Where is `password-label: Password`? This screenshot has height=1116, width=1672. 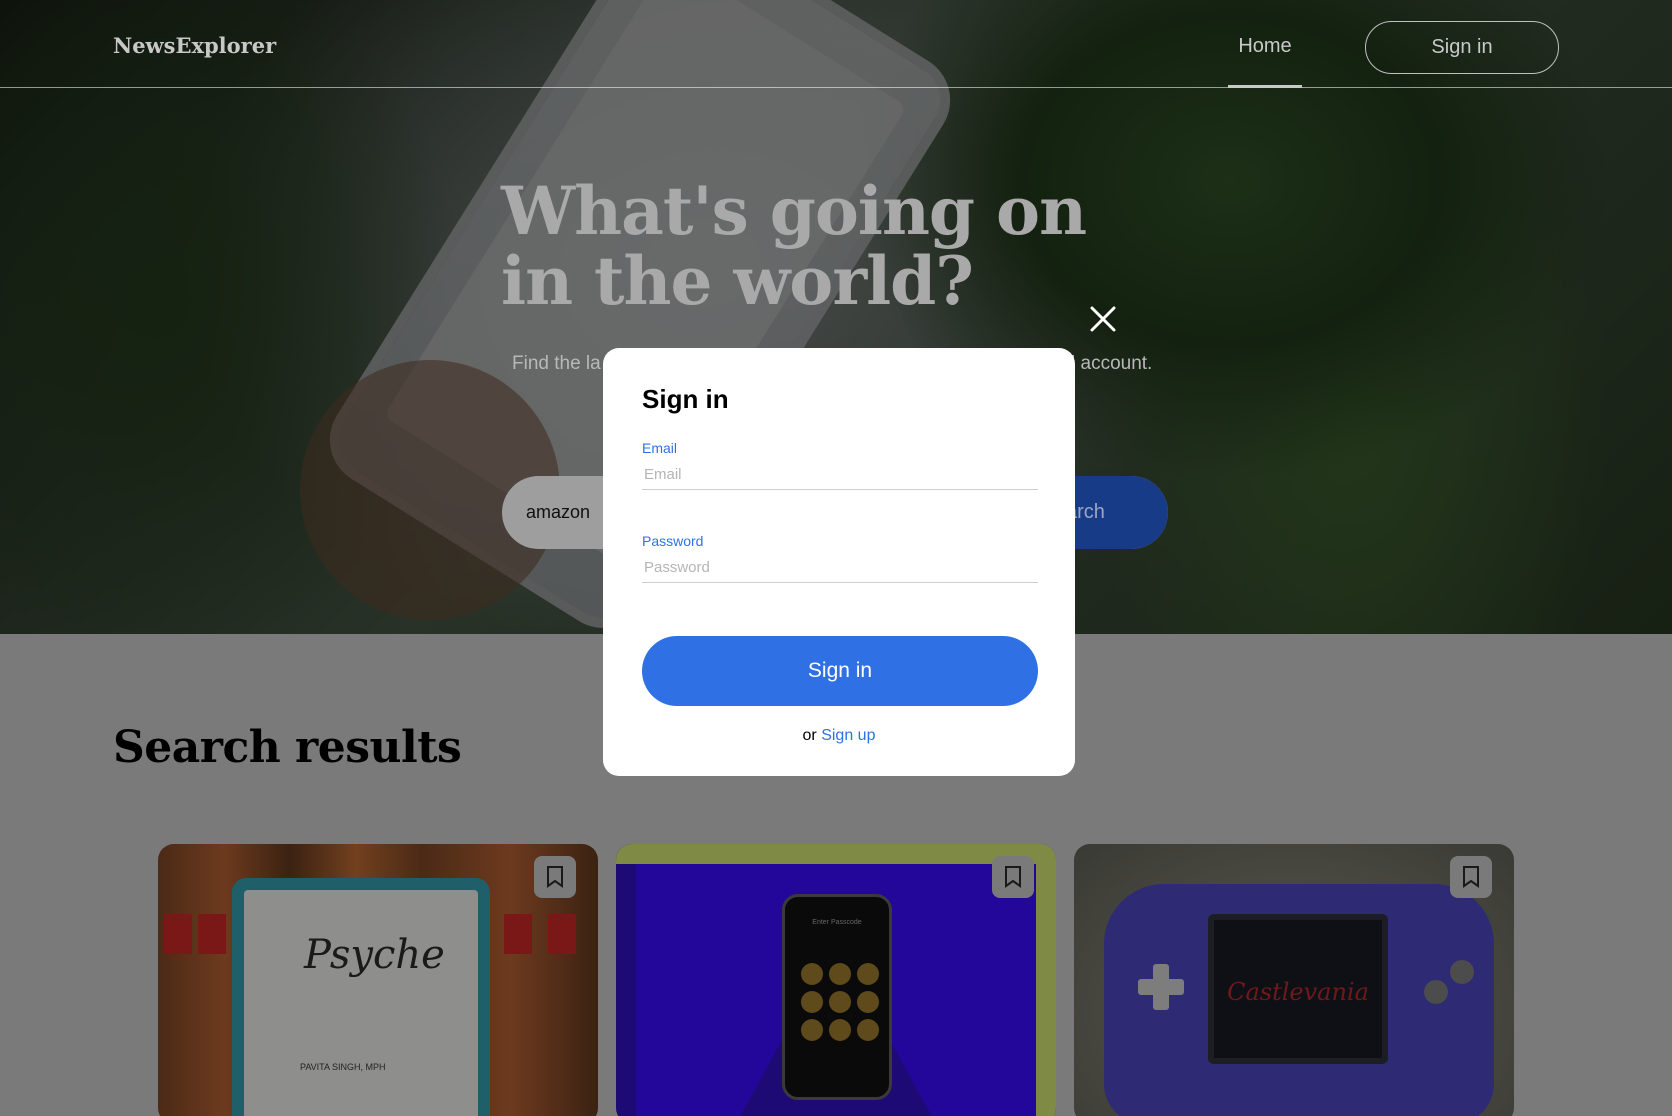 password-label: Password is located at coordinates (673, 541).